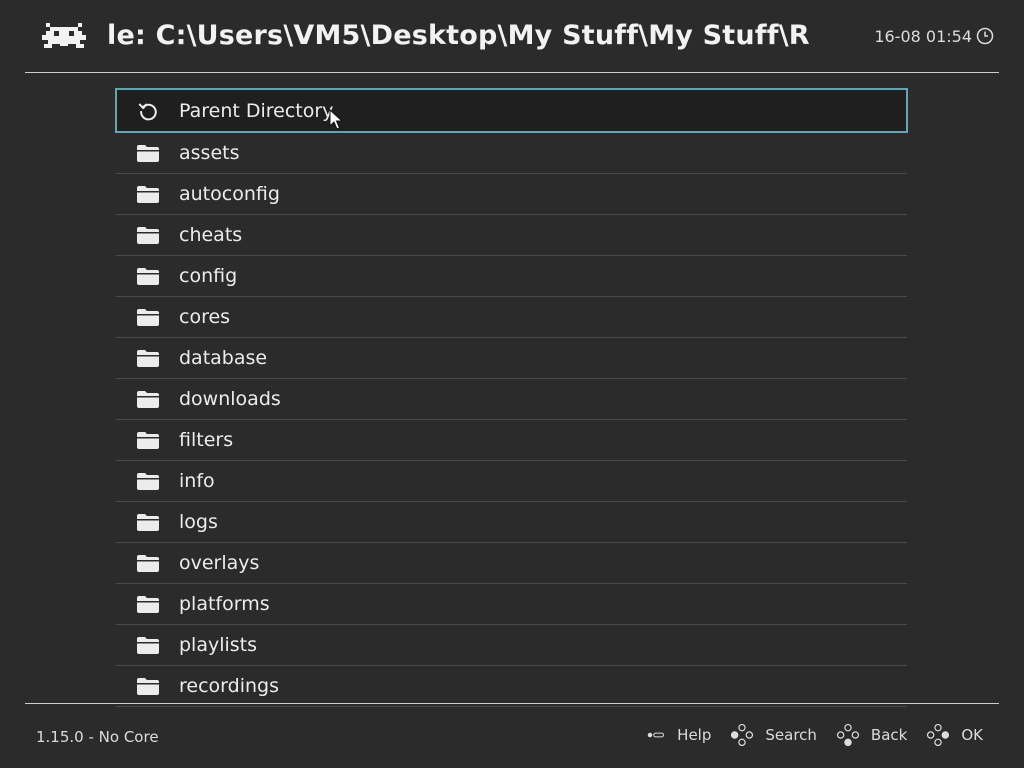 The height and width of the screenshot is (768, 1024). Describe the element at coordinates (209, 153) in the screenshot. I see `item-label: assets` at that location.